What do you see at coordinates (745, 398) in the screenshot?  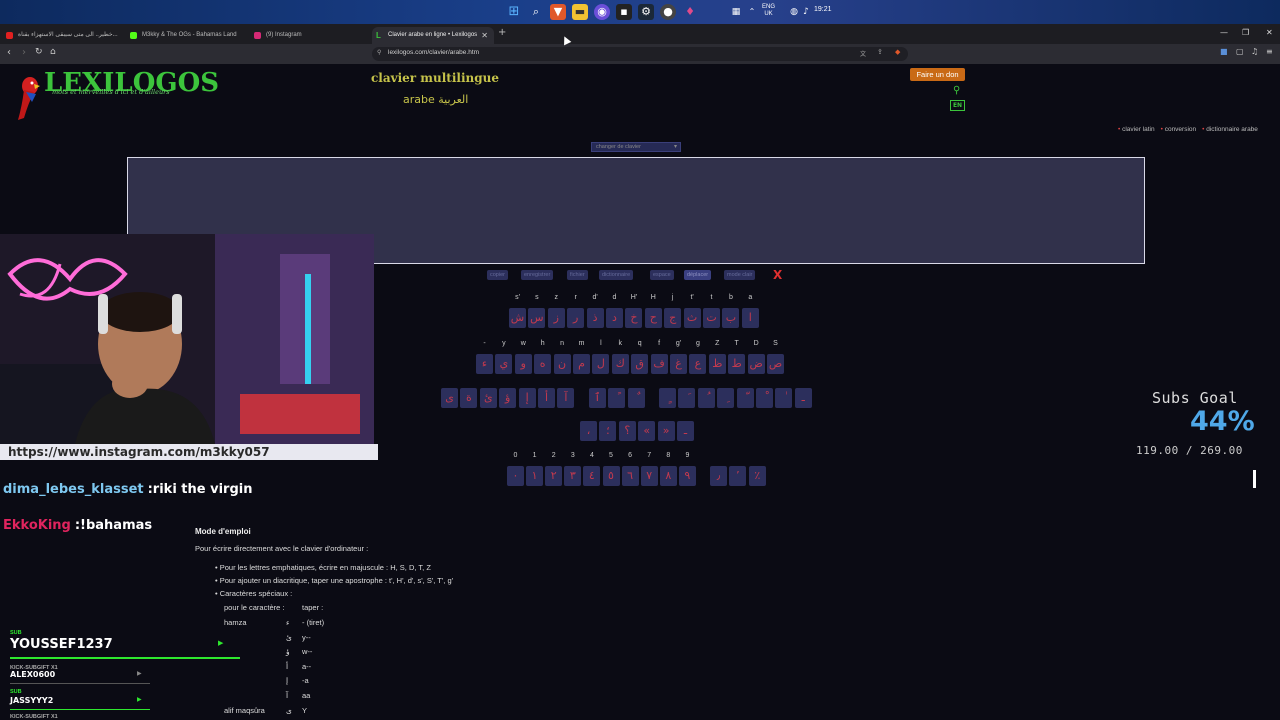 I see `keyboard-key: ّ` at bounding box center [745, 398].